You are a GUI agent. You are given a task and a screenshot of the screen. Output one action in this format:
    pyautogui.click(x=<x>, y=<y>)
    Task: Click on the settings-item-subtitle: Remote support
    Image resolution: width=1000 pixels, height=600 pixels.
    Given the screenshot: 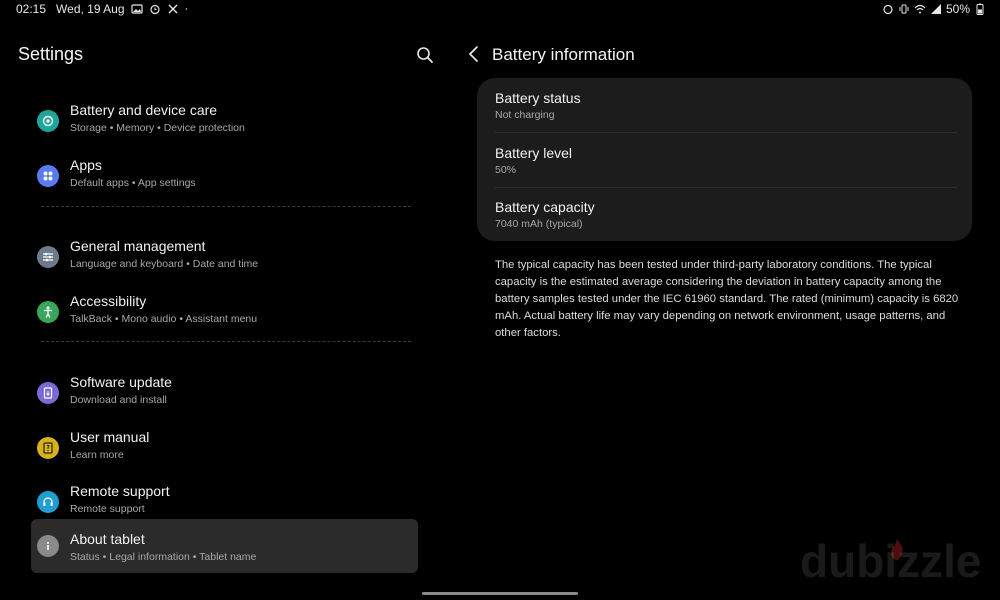 What is the action you would take?
    pyautogui.click(x=107, y=509)
    